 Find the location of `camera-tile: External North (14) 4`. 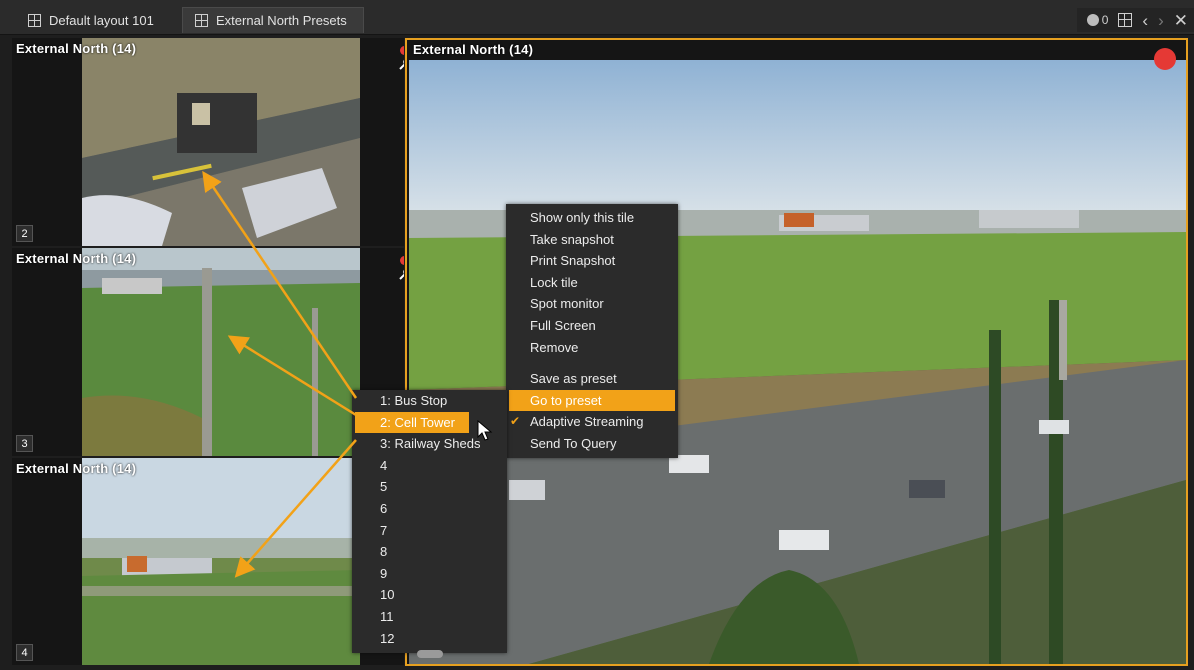

camera-tile: External North (14) 4 is located at coordinates (208, 561).